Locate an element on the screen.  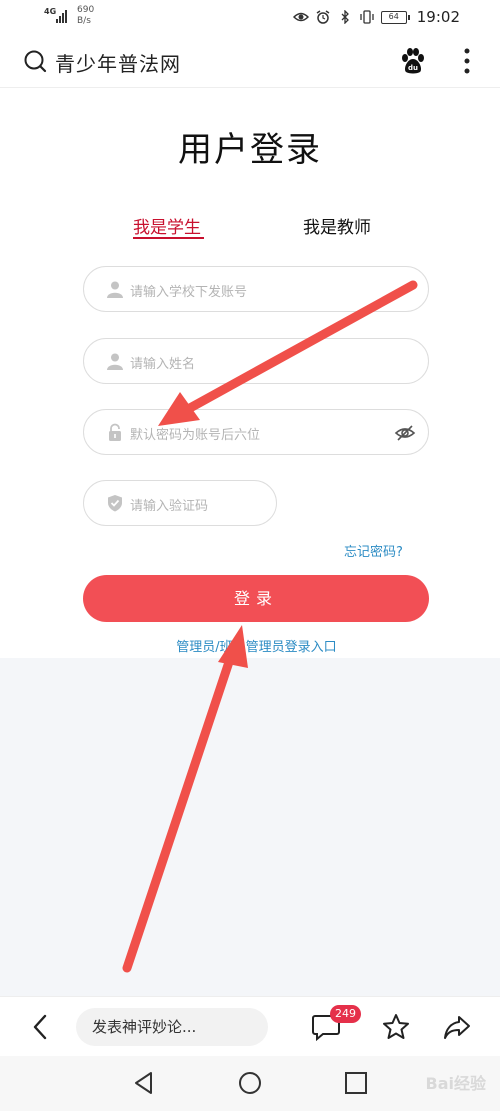
admin-login-link: 管理员/班主管理员登录入口 is located at coordinates (250, 645).